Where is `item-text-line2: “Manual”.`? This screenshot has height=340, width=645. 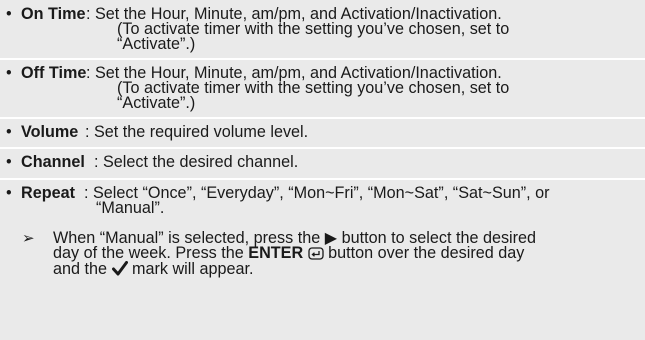 item-text-line2: “Manual”. is located at coordinates (130, 208).